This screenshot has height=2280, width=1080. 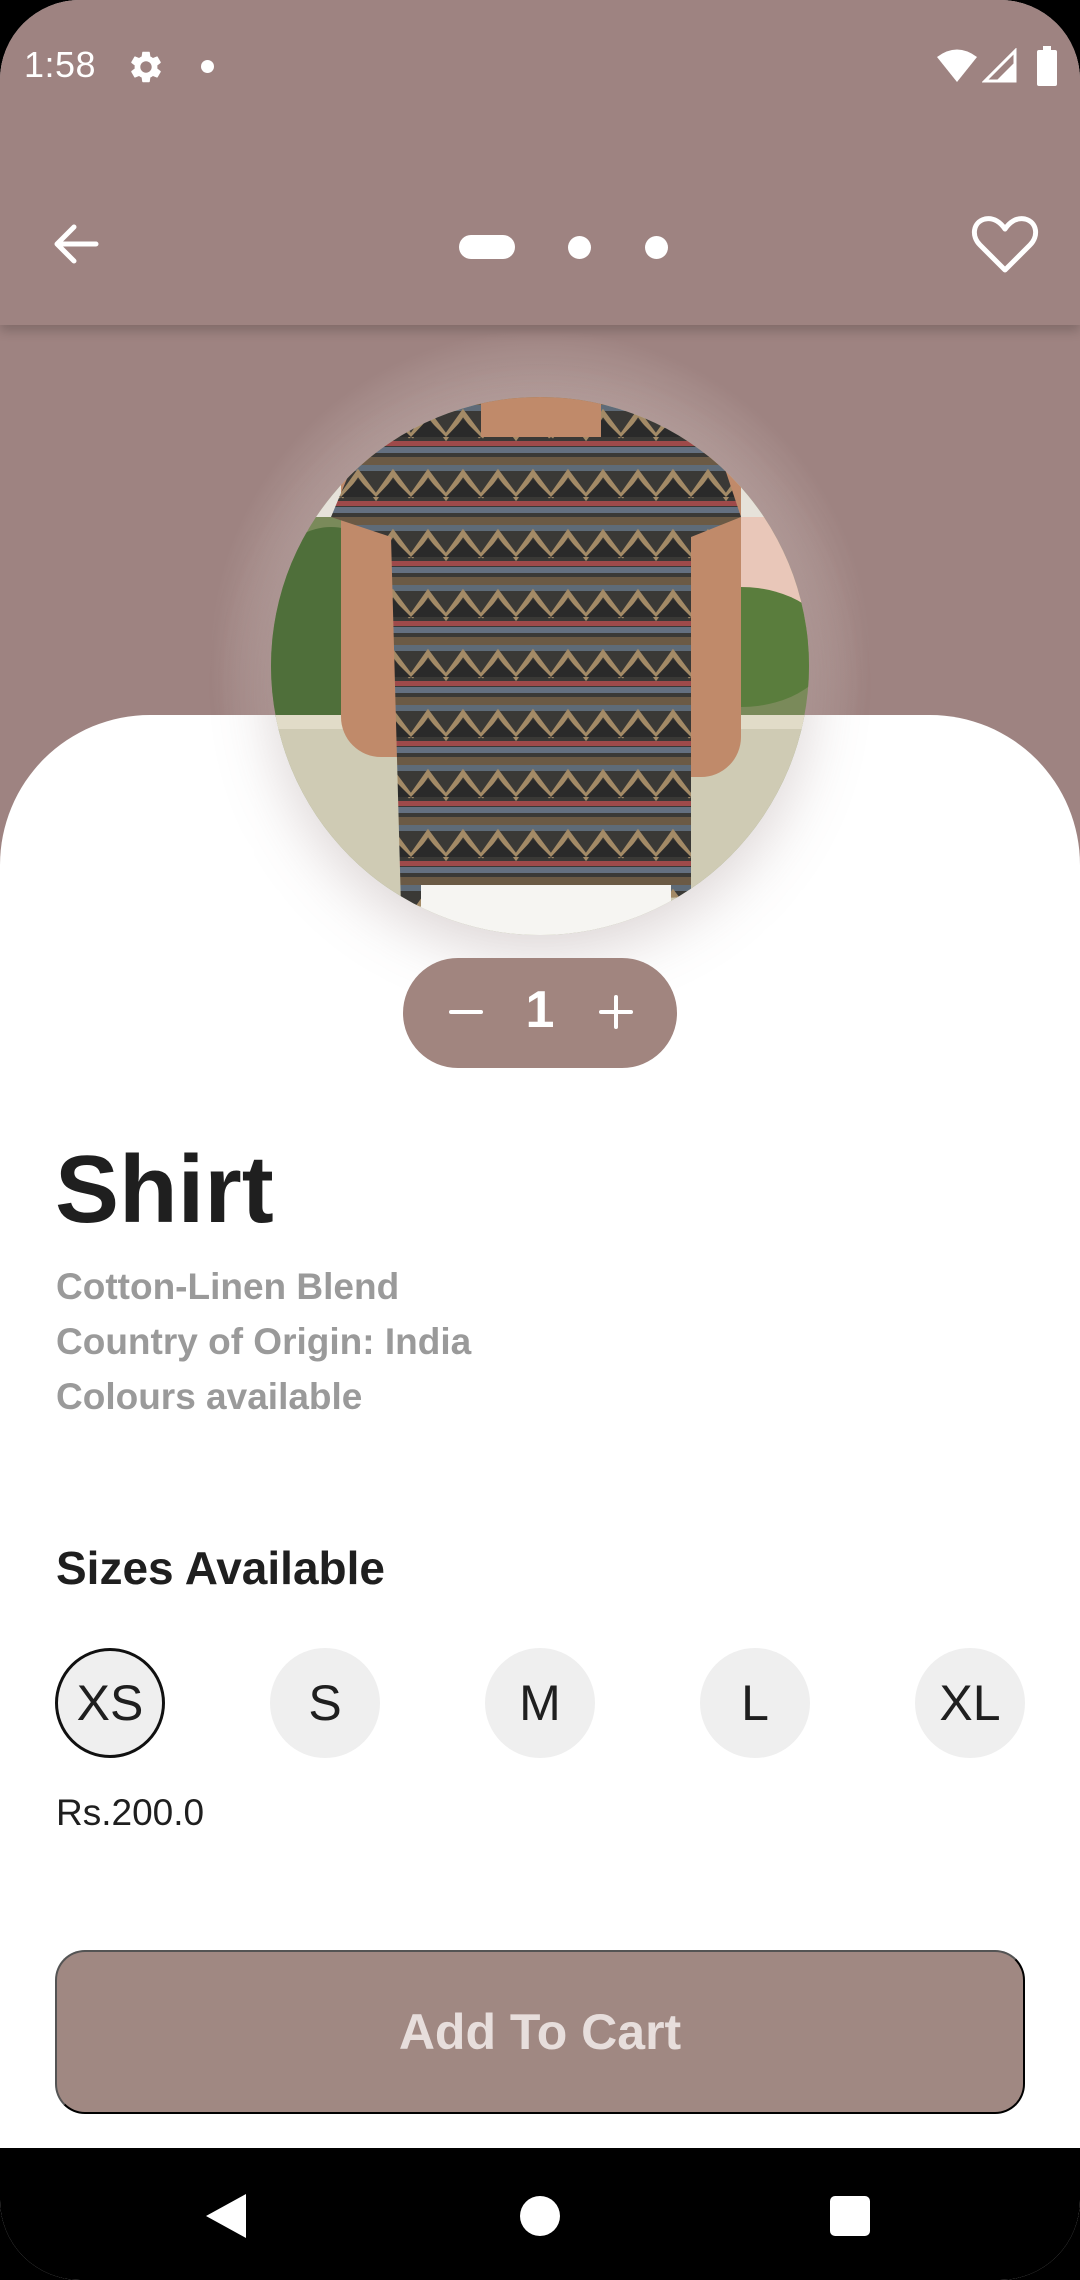 What do you see at coordinates (487, 247) in the screenshot?
I see `pager-dot-active` at bounding box center [487, 247].